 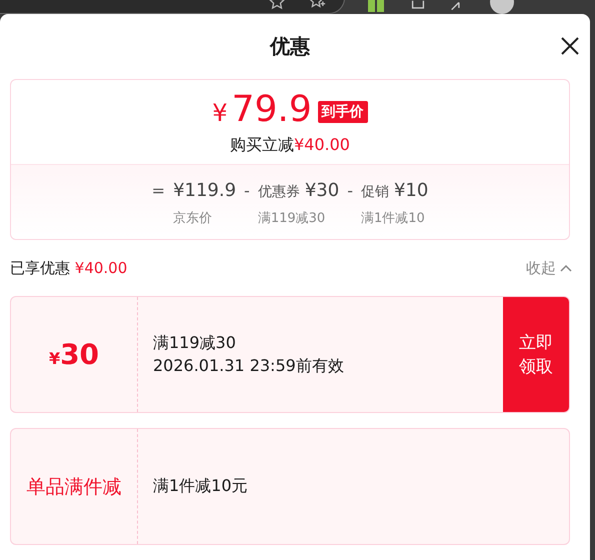 What do you see at coordinates (536, 354) in the screenshot?
I see `claim-button: 立即领取` at bounding box center [536, 354].